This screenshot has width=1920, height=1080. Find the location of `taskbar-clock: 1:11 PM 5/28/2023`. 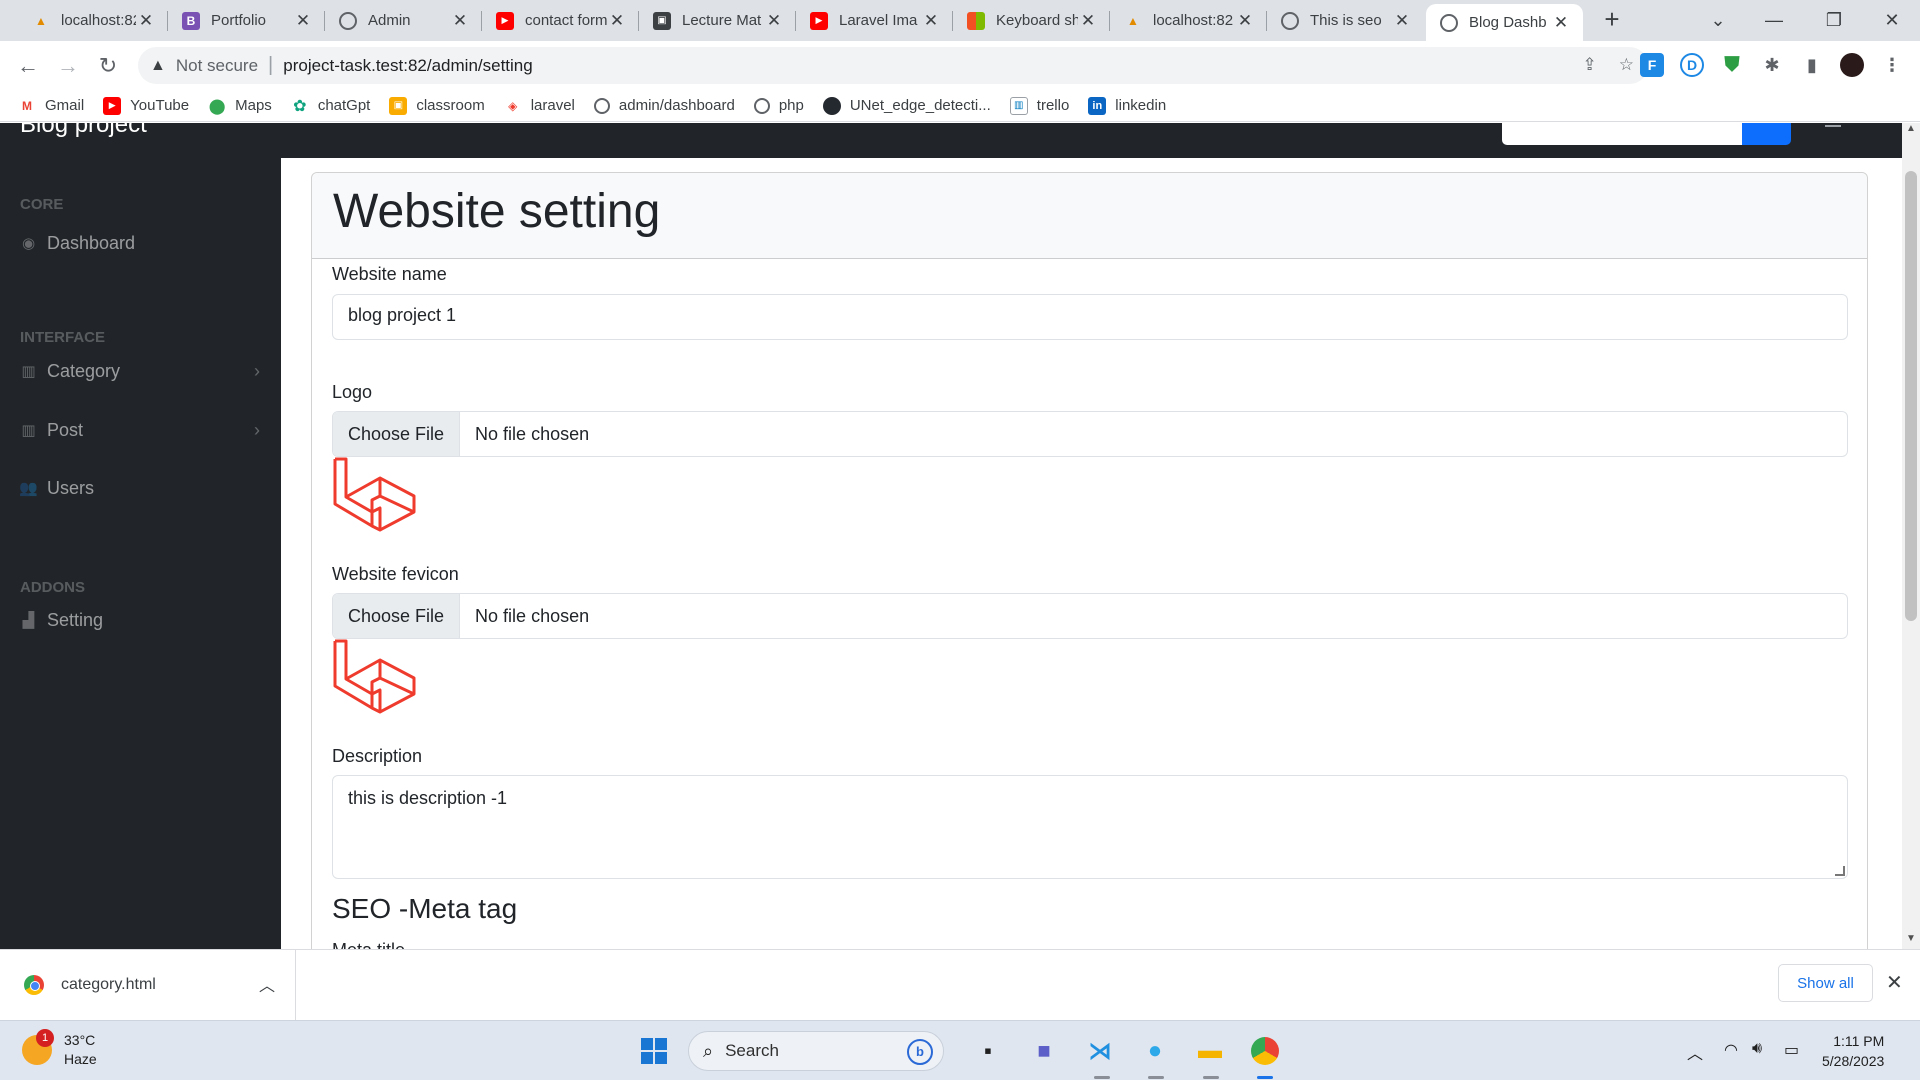

taskbar-clock: 1:11 PM 5/28/2023 is located at coordinates (1853, 1051).